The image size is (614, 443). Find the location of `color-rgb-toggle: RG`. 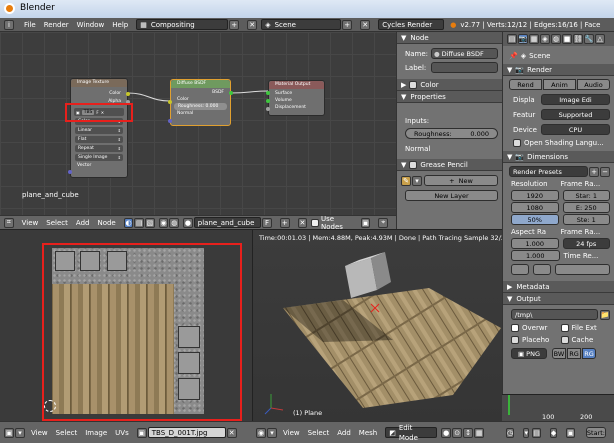

color-rgb-toggle: RG is located at coordinates (574, 353).